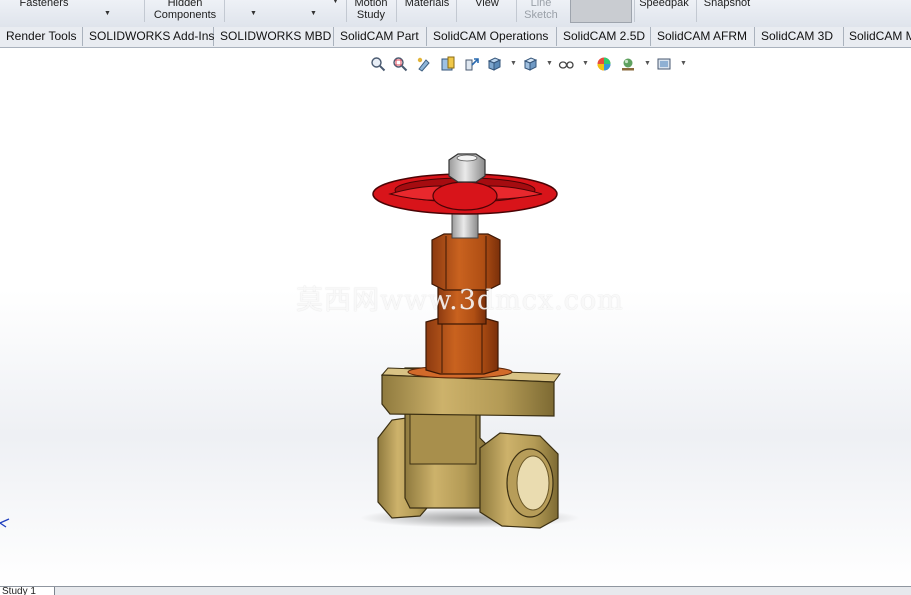  I want to click on display-style-dropdown: ▼, so click(549, 63).